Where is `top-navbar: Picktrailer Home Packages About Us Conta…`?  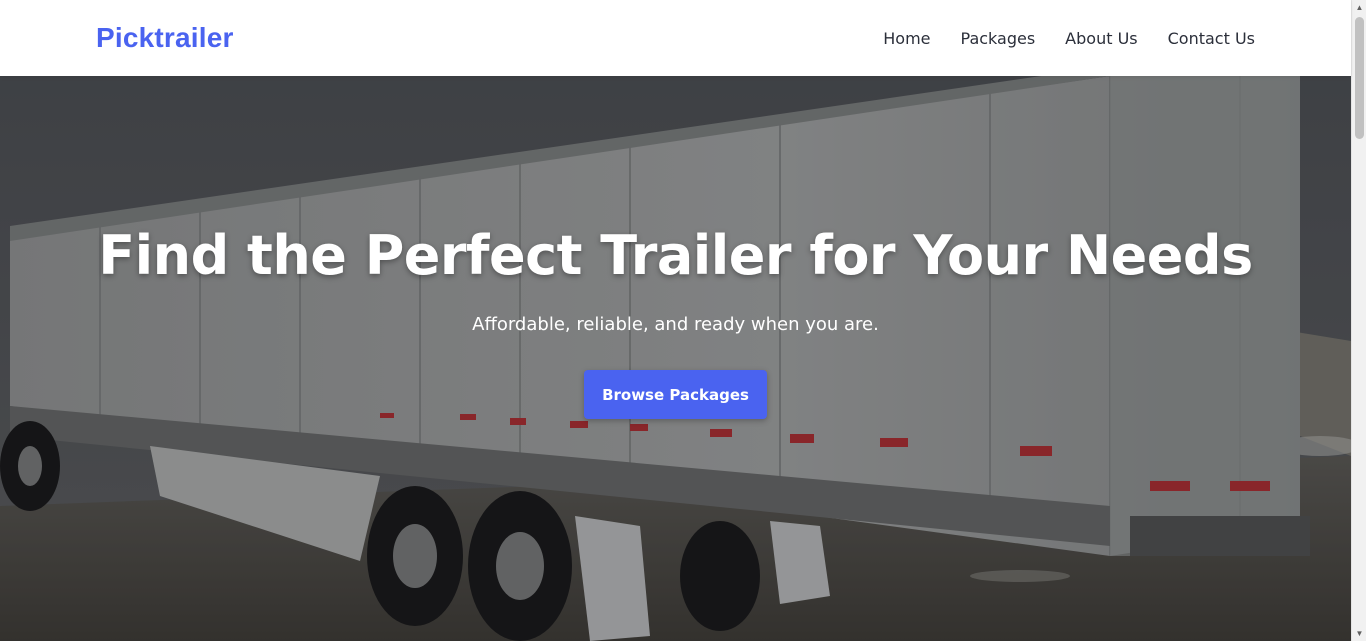 top-navbar: Picktrailer Home Packages About Us Conta… is located at coordinates (675, 38).